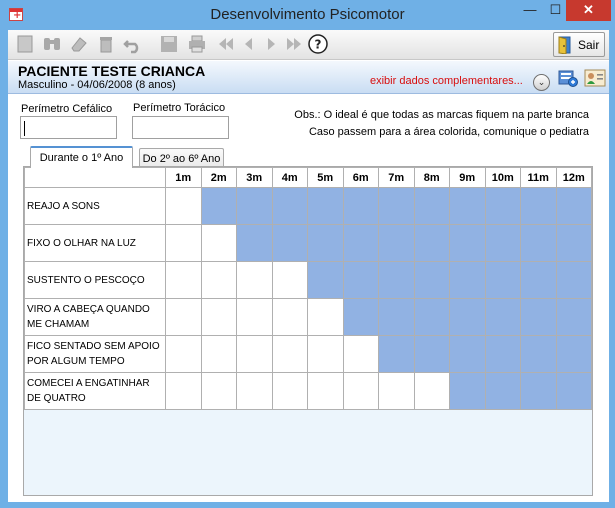 This screenshot has height=508, width=615. Describe the element at coordinates (294, 44) in the screenshot. I see `last-record-icon` at that location.